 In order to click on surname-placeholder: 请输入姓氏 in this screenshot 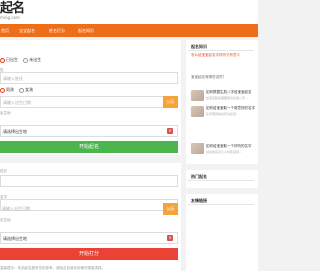, I will do `click(13, 78)`.